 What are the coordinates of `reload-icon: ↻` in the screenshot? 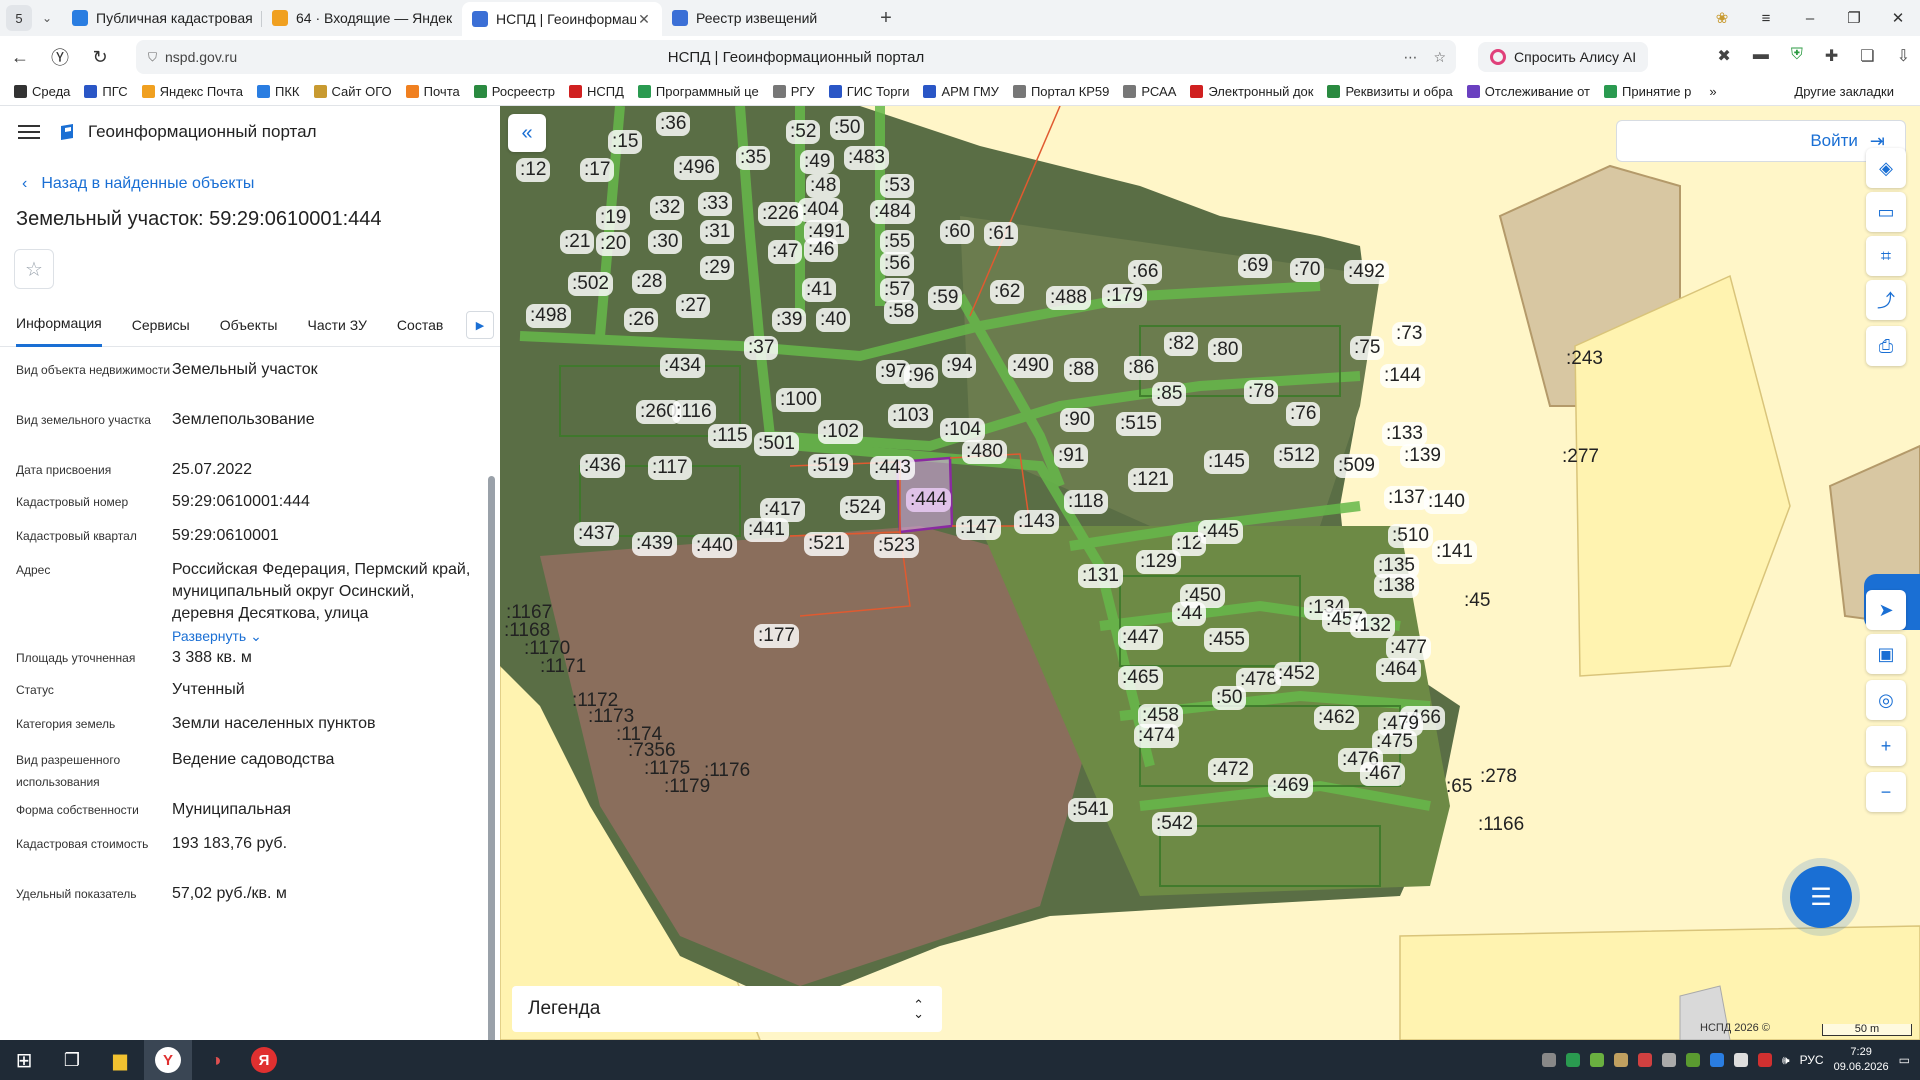 It's located at (100, 57).